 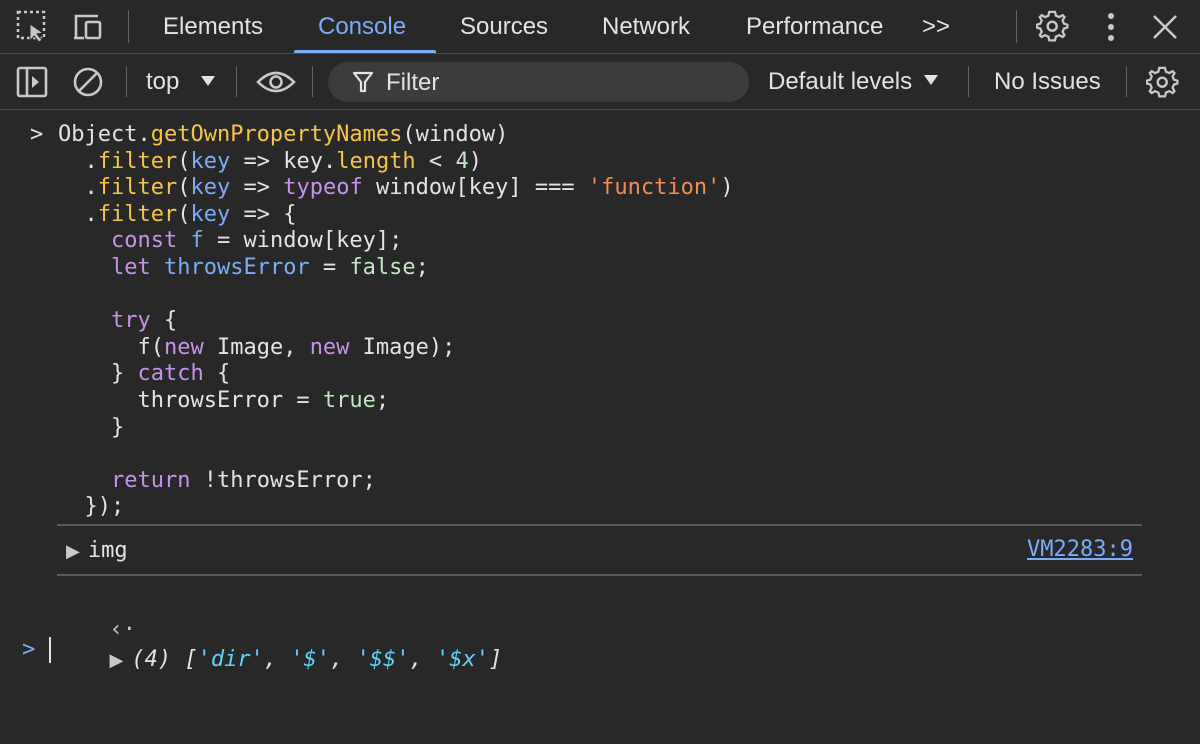 What do you see at coordinates (1080, 549) in the screenshot?
I see `source-location-link: VM2283:9` at bounding box center [1080, 549].